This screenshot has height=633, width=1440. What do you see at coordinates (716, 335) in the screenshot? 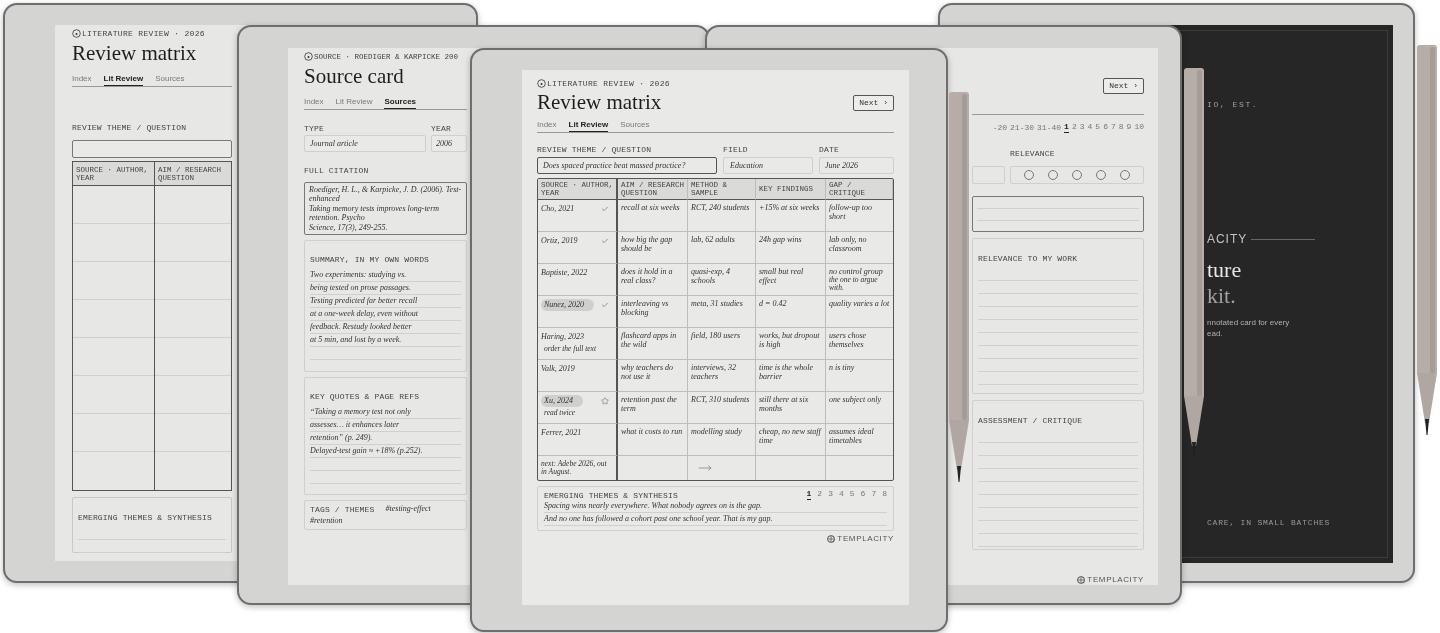
I see `table-cell-text: field, 180 users` at bounding box center [716, 335].